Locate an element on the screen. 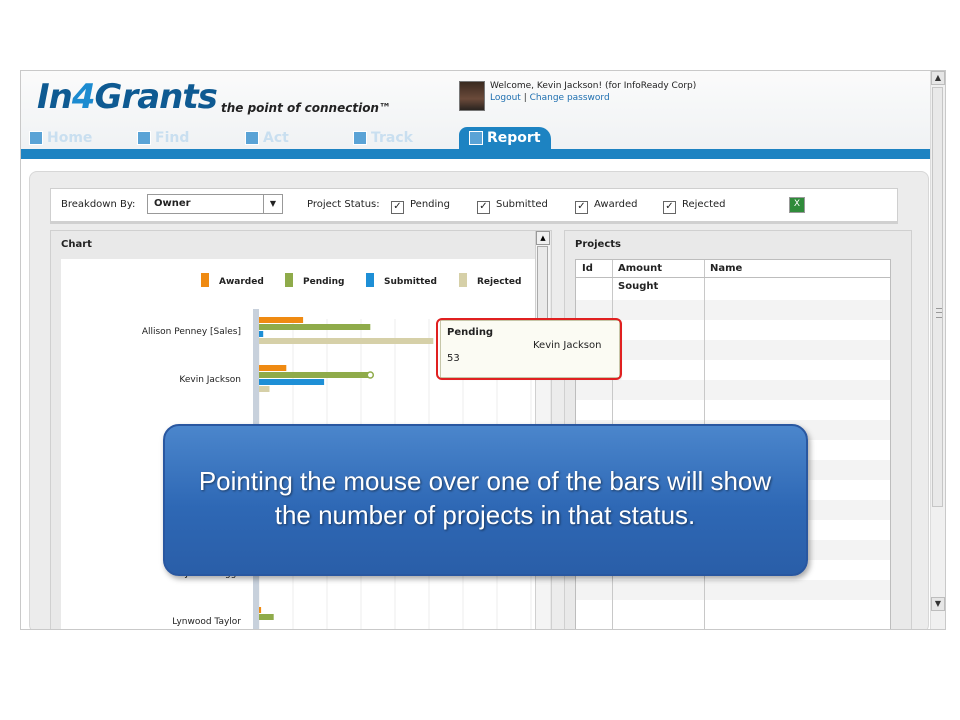 This screenshot has width=960, height=720. tooltip-highlight-box is located at coordinates (529, 349).